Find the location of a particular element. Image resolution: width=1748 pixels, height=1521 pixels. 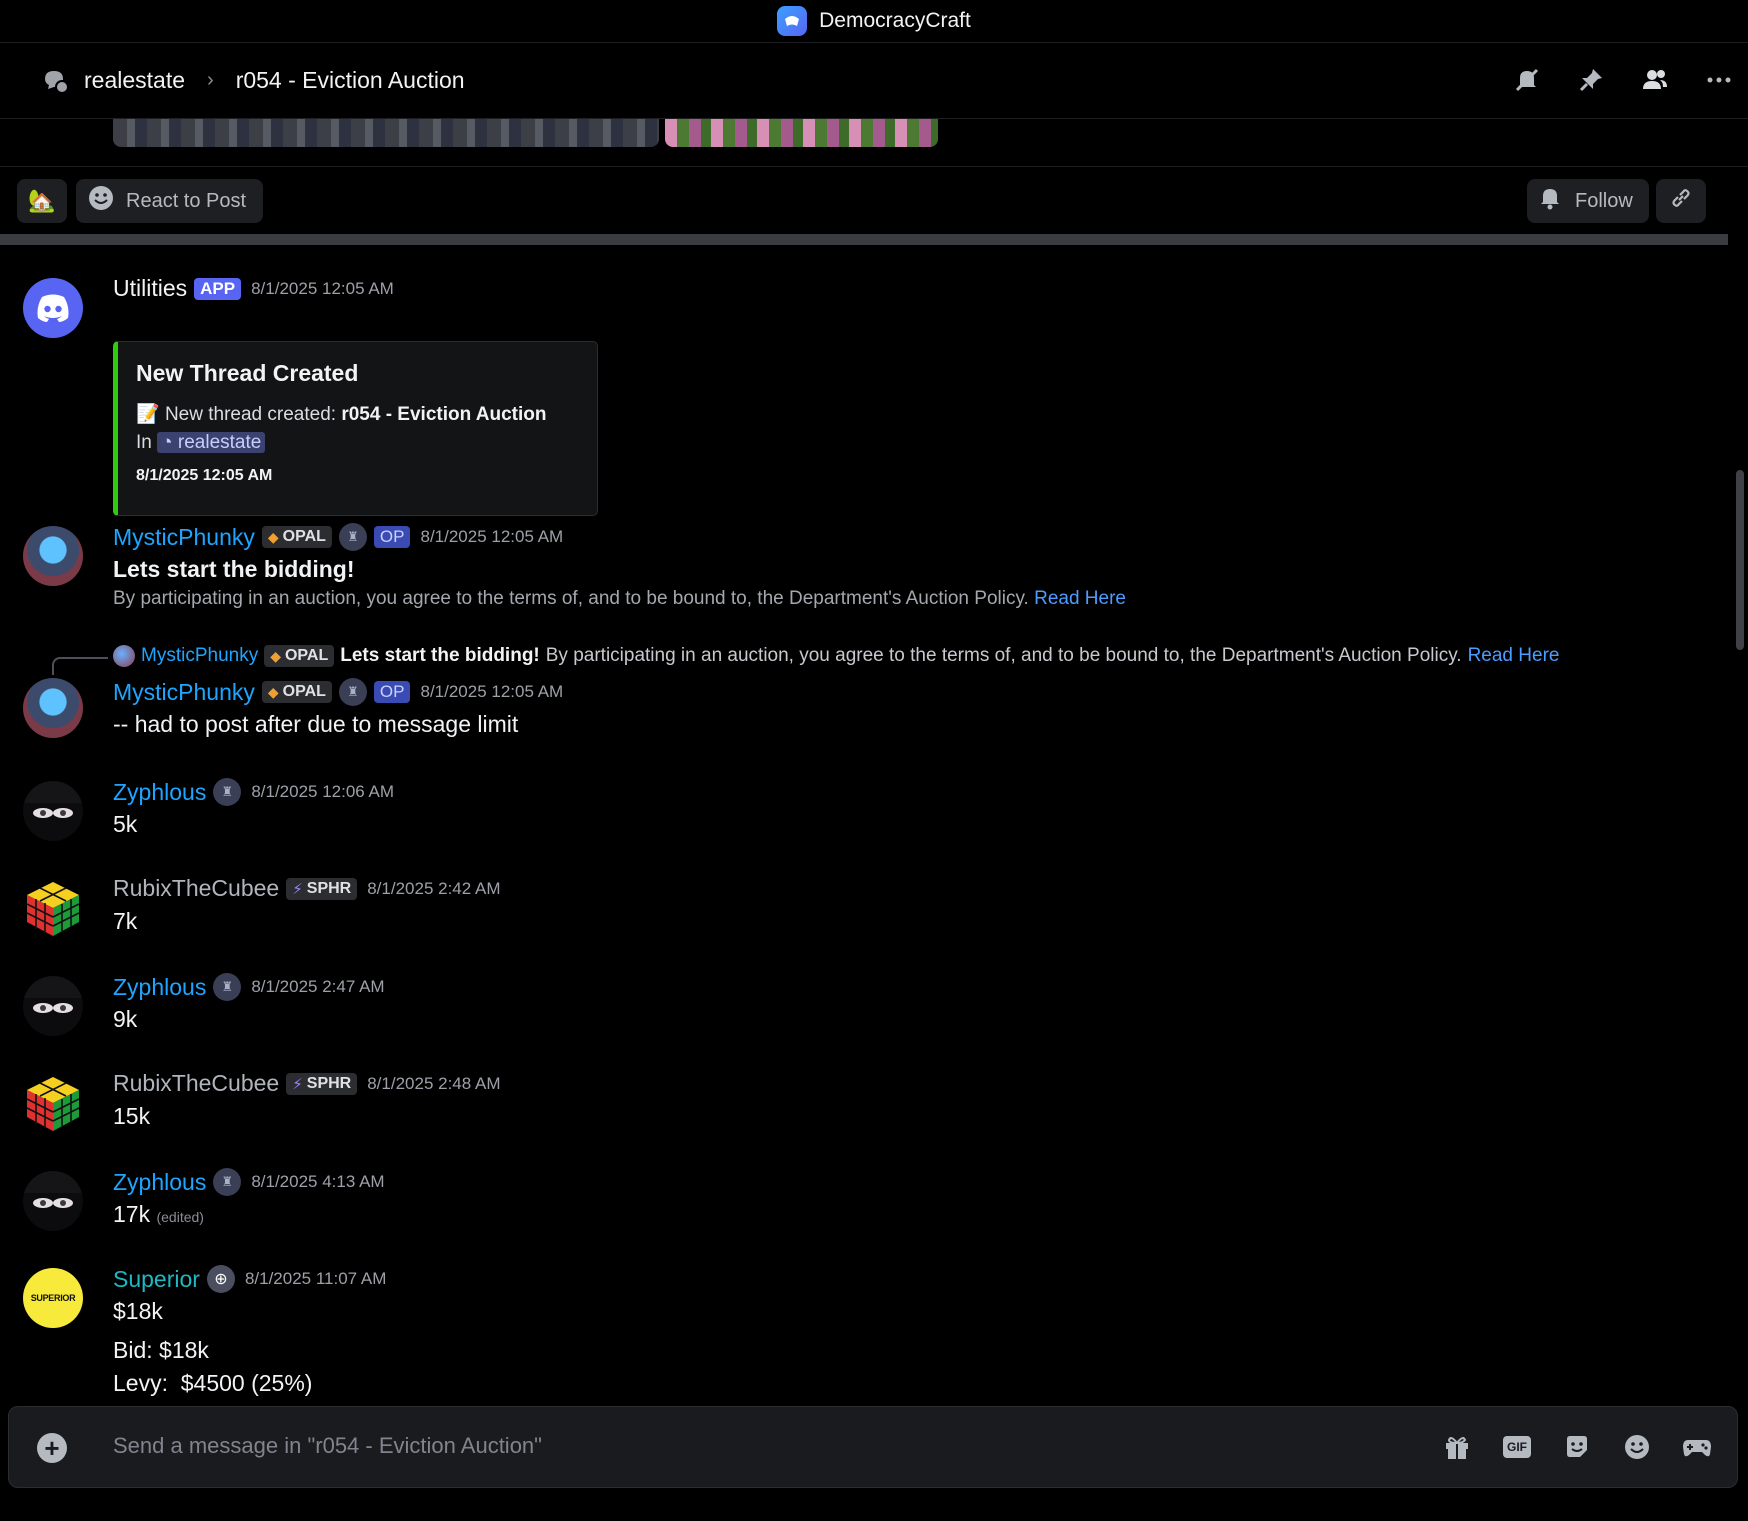

post-image-strip is located at coordinates (525, 133).